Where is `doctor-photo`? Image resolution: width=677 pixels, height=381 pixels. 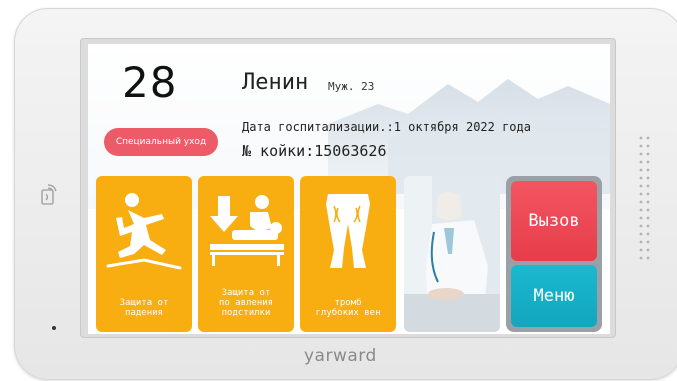
doctor-photo is located at coordinates (452, 254).